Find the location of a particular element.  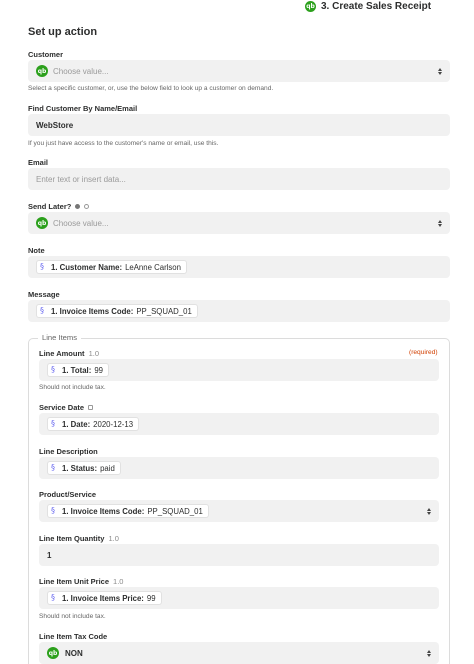

line-items-title: Line Items is located at coordinates (60, 337).